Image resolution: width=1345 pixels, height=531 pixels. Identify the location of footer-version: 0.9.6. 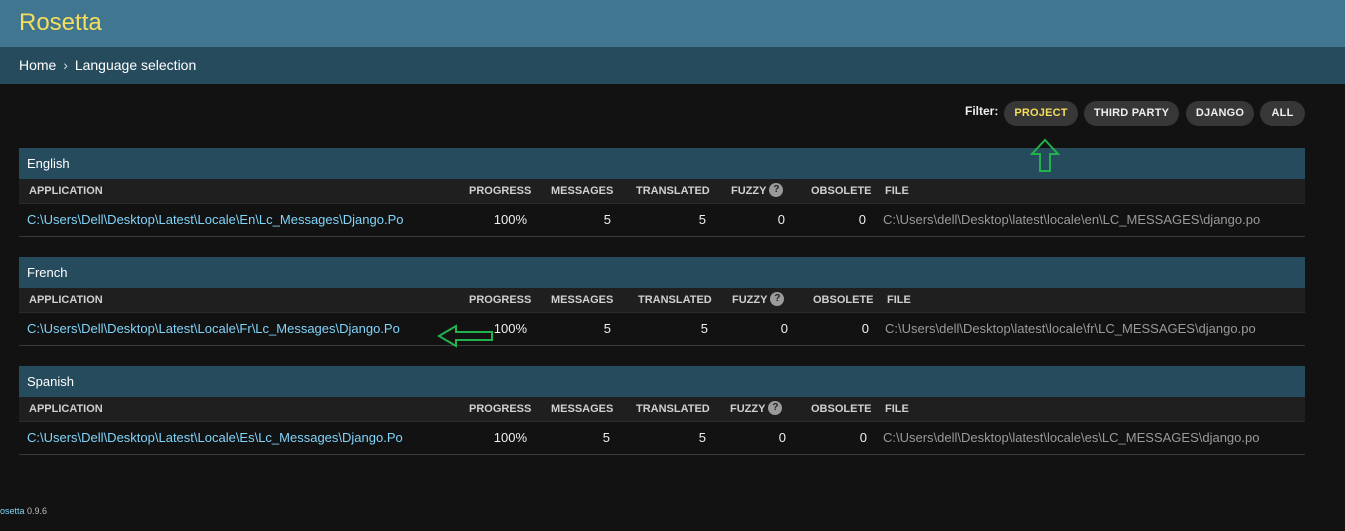
(37, 511).